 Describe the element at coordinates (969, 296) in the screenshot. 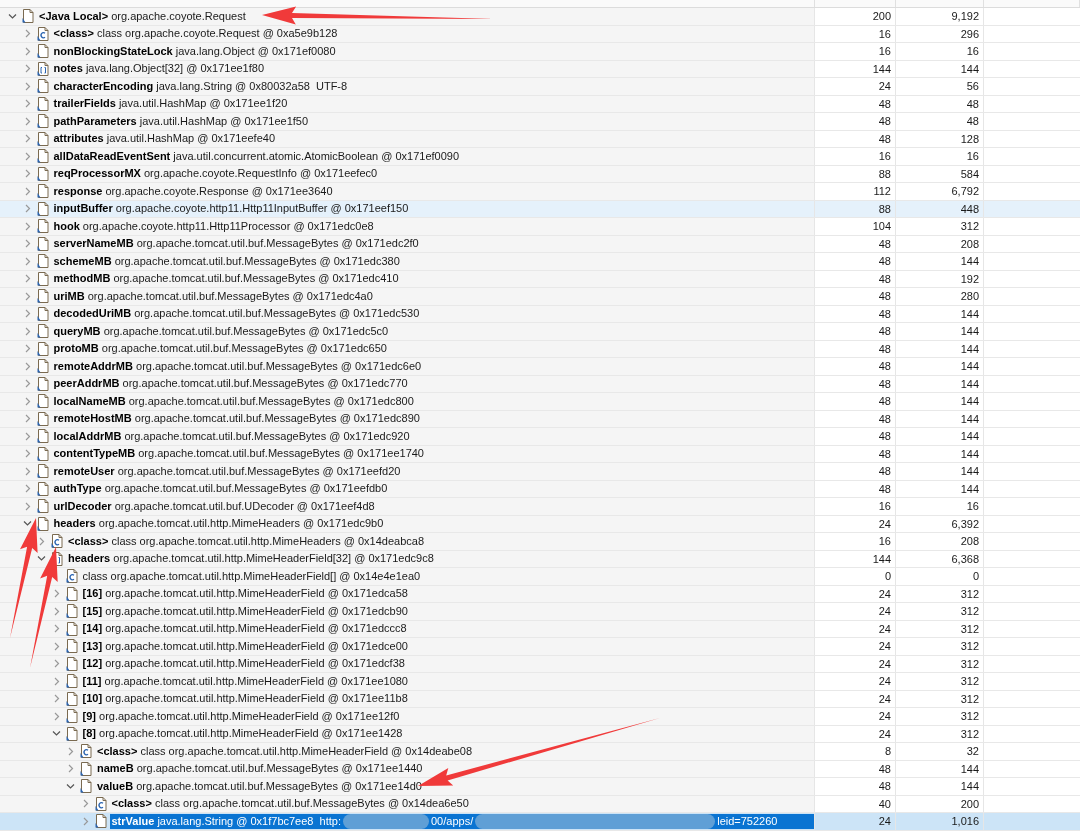

I see `retained-heap-value: 280` at that location.